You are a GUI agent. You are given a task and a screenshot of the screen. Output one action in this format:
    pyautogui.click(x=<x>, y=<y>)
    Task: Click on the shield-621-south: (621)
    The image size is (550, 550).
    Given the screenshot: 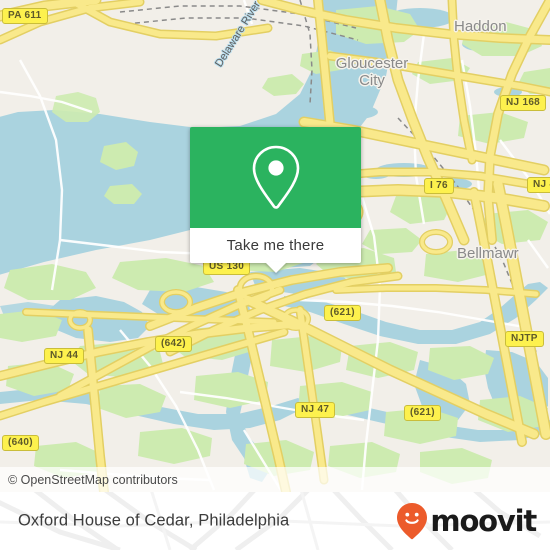 What is the action you would take?
    pyautogui.click(x=422, y=413)
    